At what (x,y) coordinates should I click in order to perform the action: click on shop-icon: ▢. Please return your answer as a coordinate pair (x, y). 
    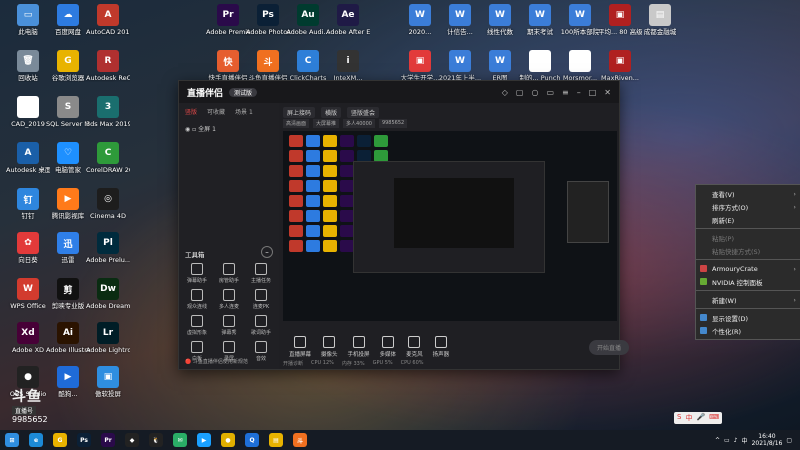
    Looking at the image, I should click on (520, 92).